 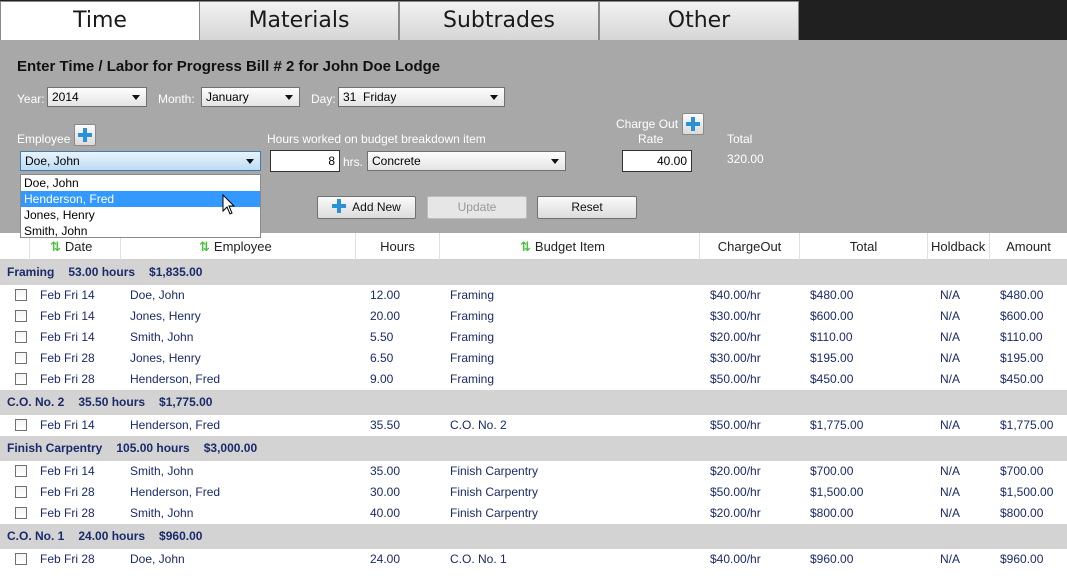 I want to click on group-name: Framing, so click(x=31, y=272).